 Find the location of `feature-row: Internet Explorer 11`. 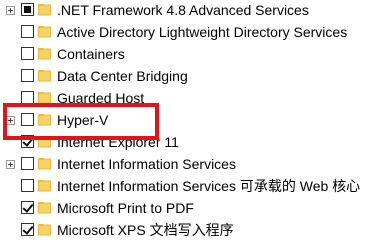

feature-row: Internet Explorer 11 is located at coordinates (187, 142).